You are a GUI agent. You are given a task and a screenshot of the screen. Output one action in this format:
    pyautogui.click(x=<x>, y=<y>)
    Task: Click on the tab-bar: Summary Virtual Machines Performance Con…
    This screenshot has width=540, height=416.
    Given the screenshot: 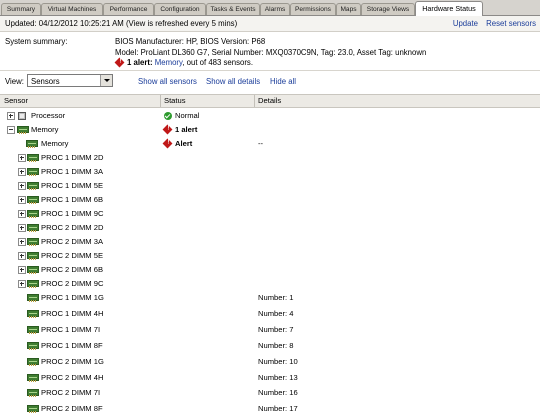 What is the action you would take?
    pyautogui.click(x=270, y=8)
    